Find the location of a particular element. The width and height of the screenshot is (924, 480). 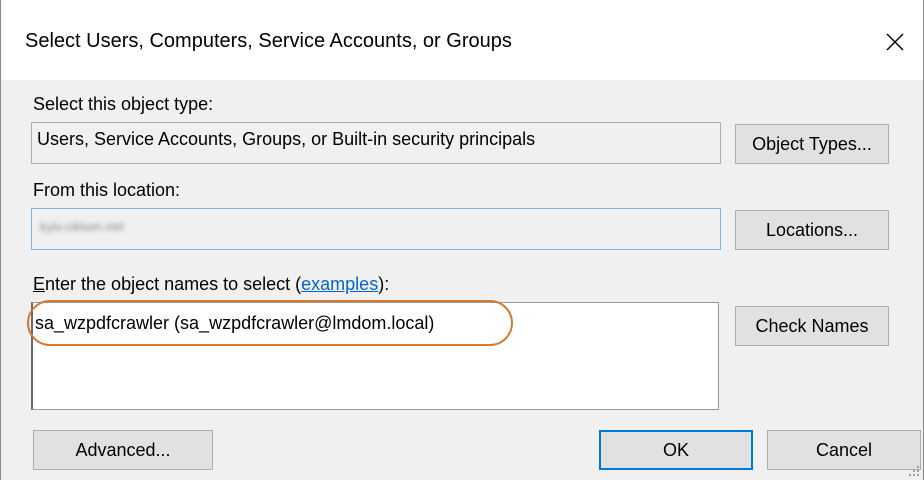

location-field: kyiv.ciklum.net is located at coordinates (376, 229).